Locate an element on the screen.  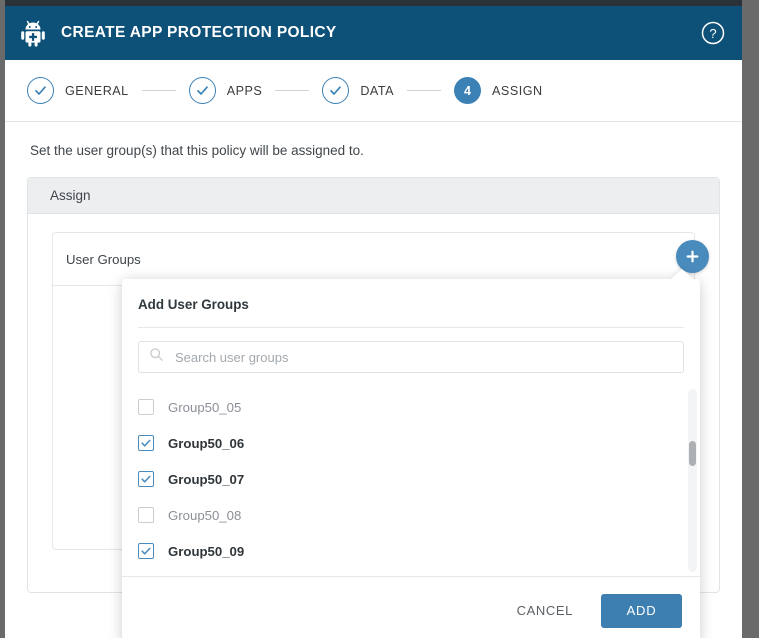
step-data-check-icon is located at coordinates (336, 90).